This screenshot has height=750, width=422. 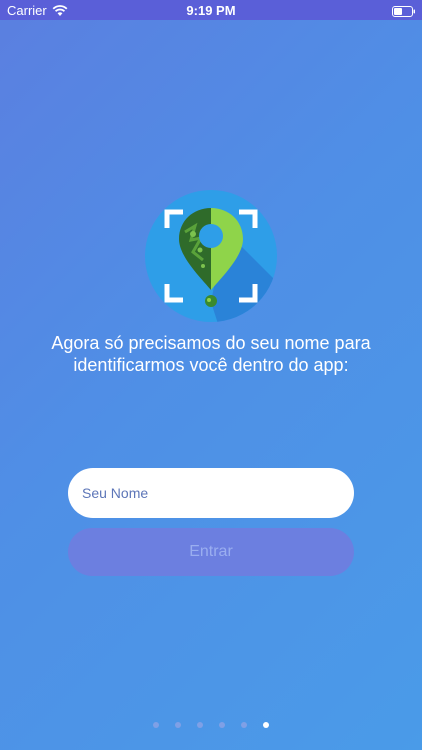 What do you see at coordinates (211, 725) in the screenshot?
I see `page-indicator` at bounding box center [211, 725].